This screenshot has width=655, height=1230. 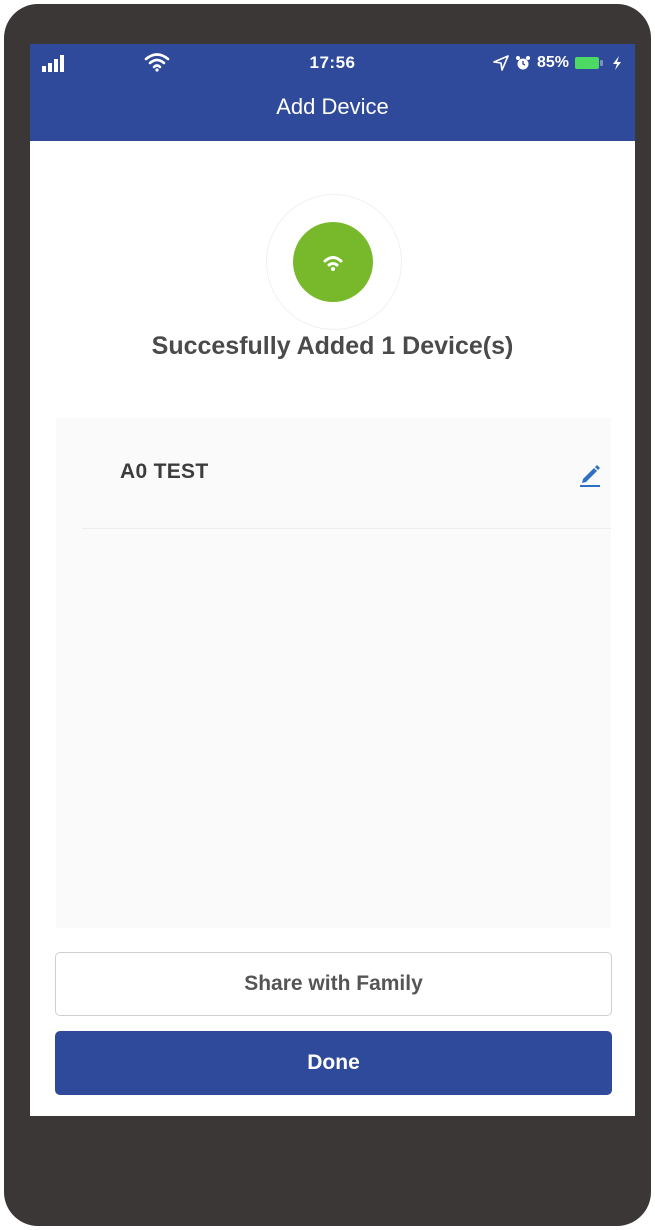 What do you see at coordinates (333, 984) in the screenshot?
I see `share-with-family-button: Share with Family` at bounding box center [333, 984].